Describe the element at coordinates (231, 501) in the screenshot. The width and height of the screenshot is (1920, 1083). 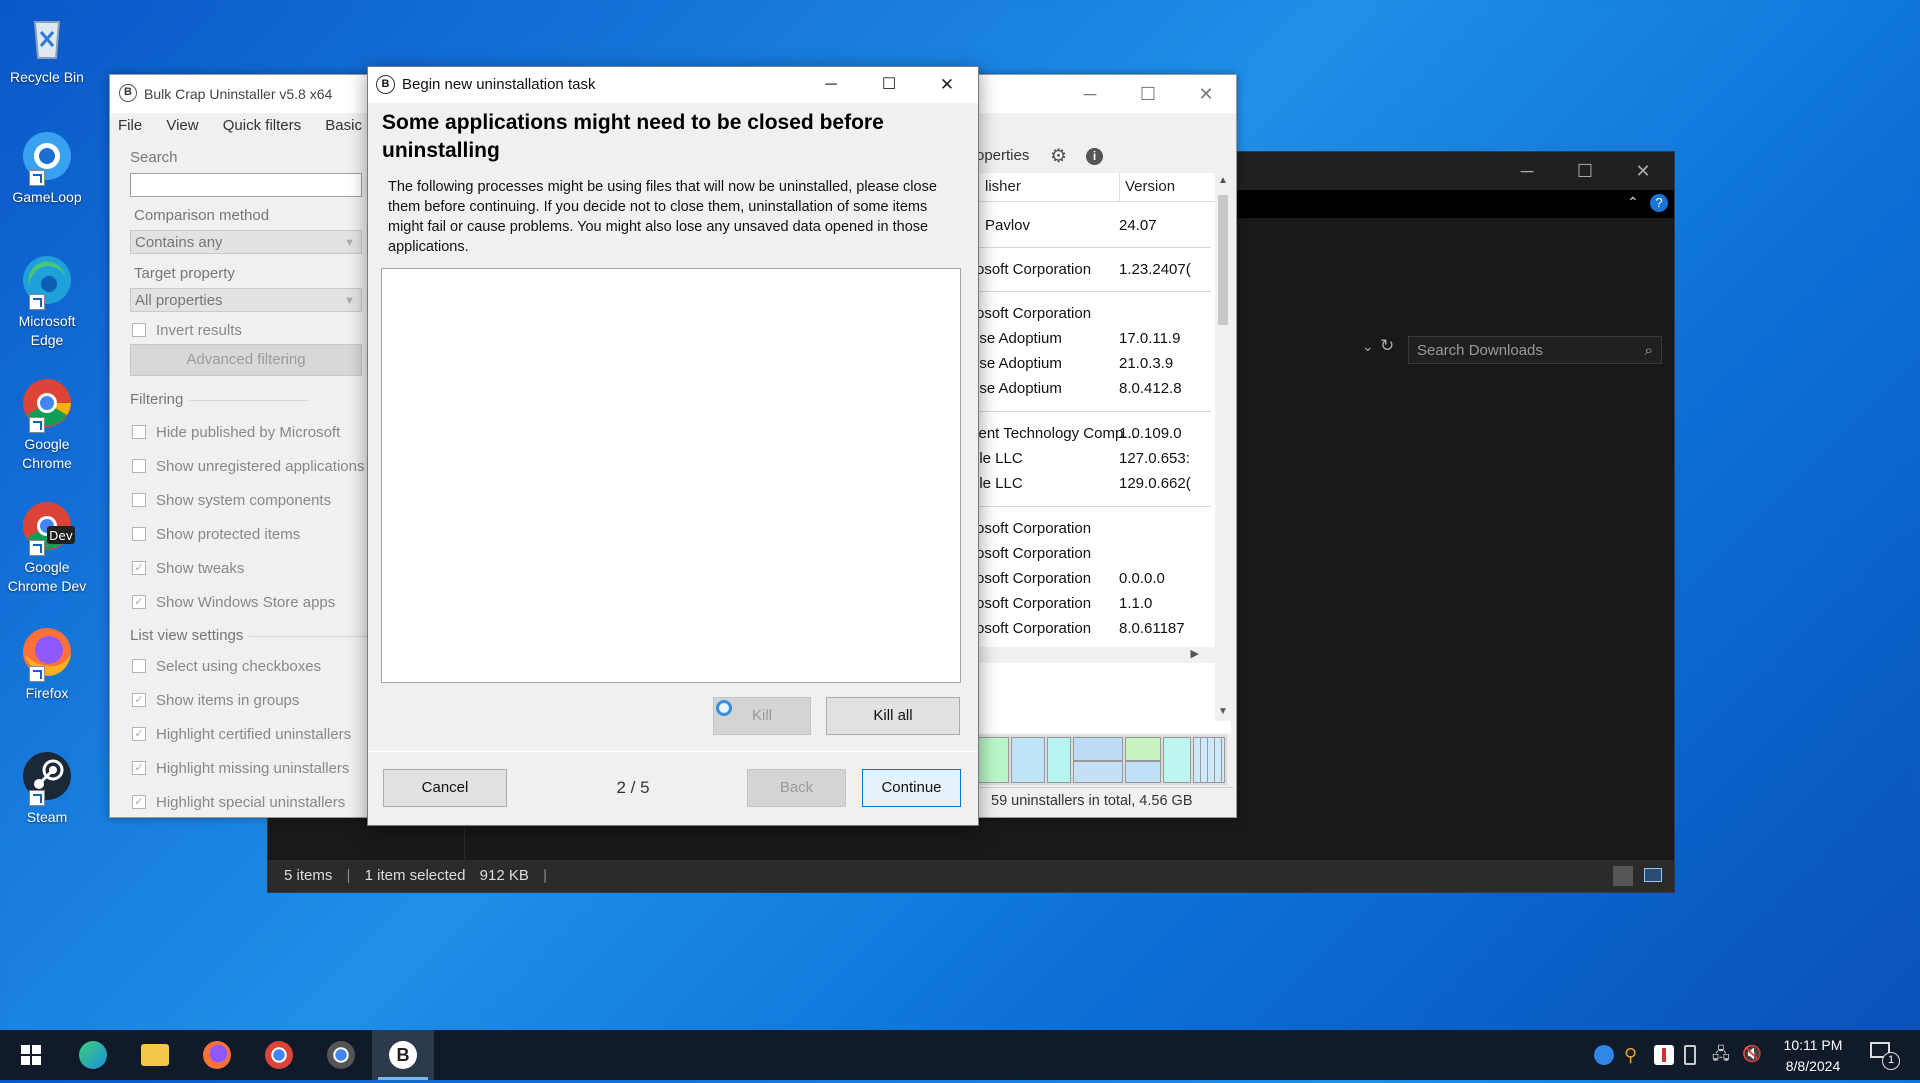
I see `show-system-components-checkbox: Show system components` at that location.